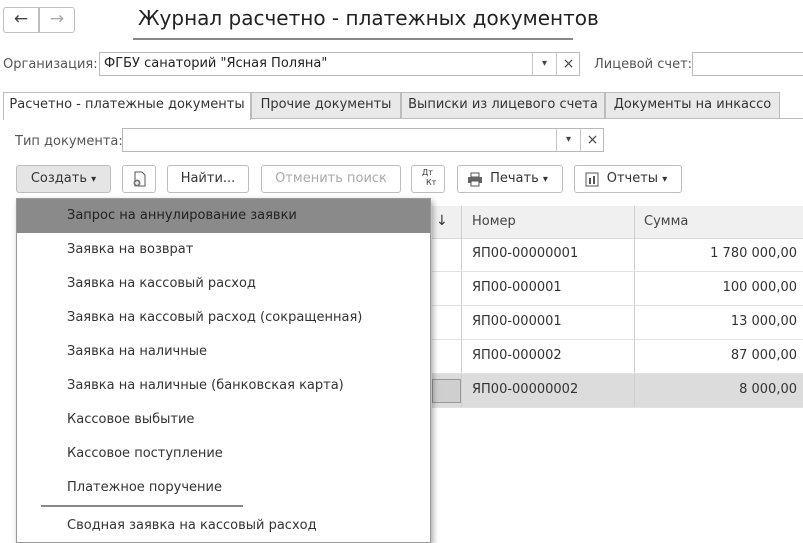 This screenshot has width=803, height=543. I want to click on reports-label: Отчеты, so click(632, 178).